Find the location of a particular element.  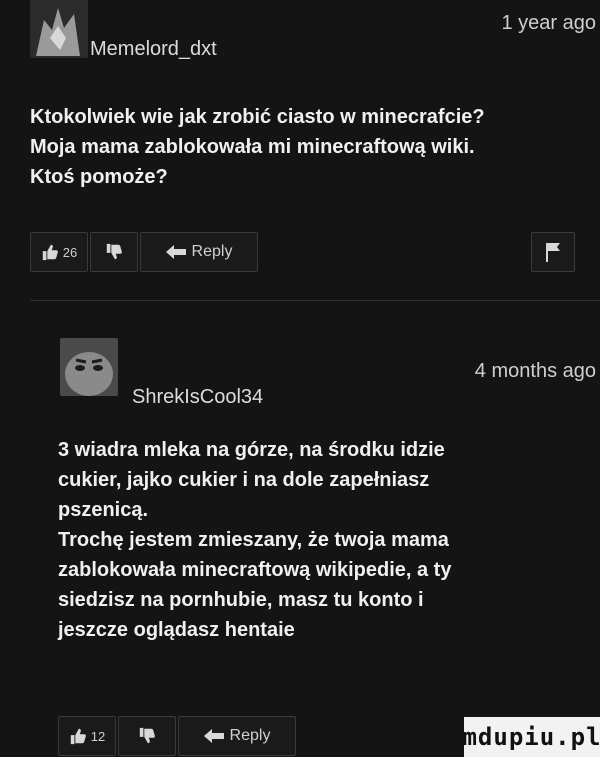

like-button: 12 is located at coordinates (87, 736).